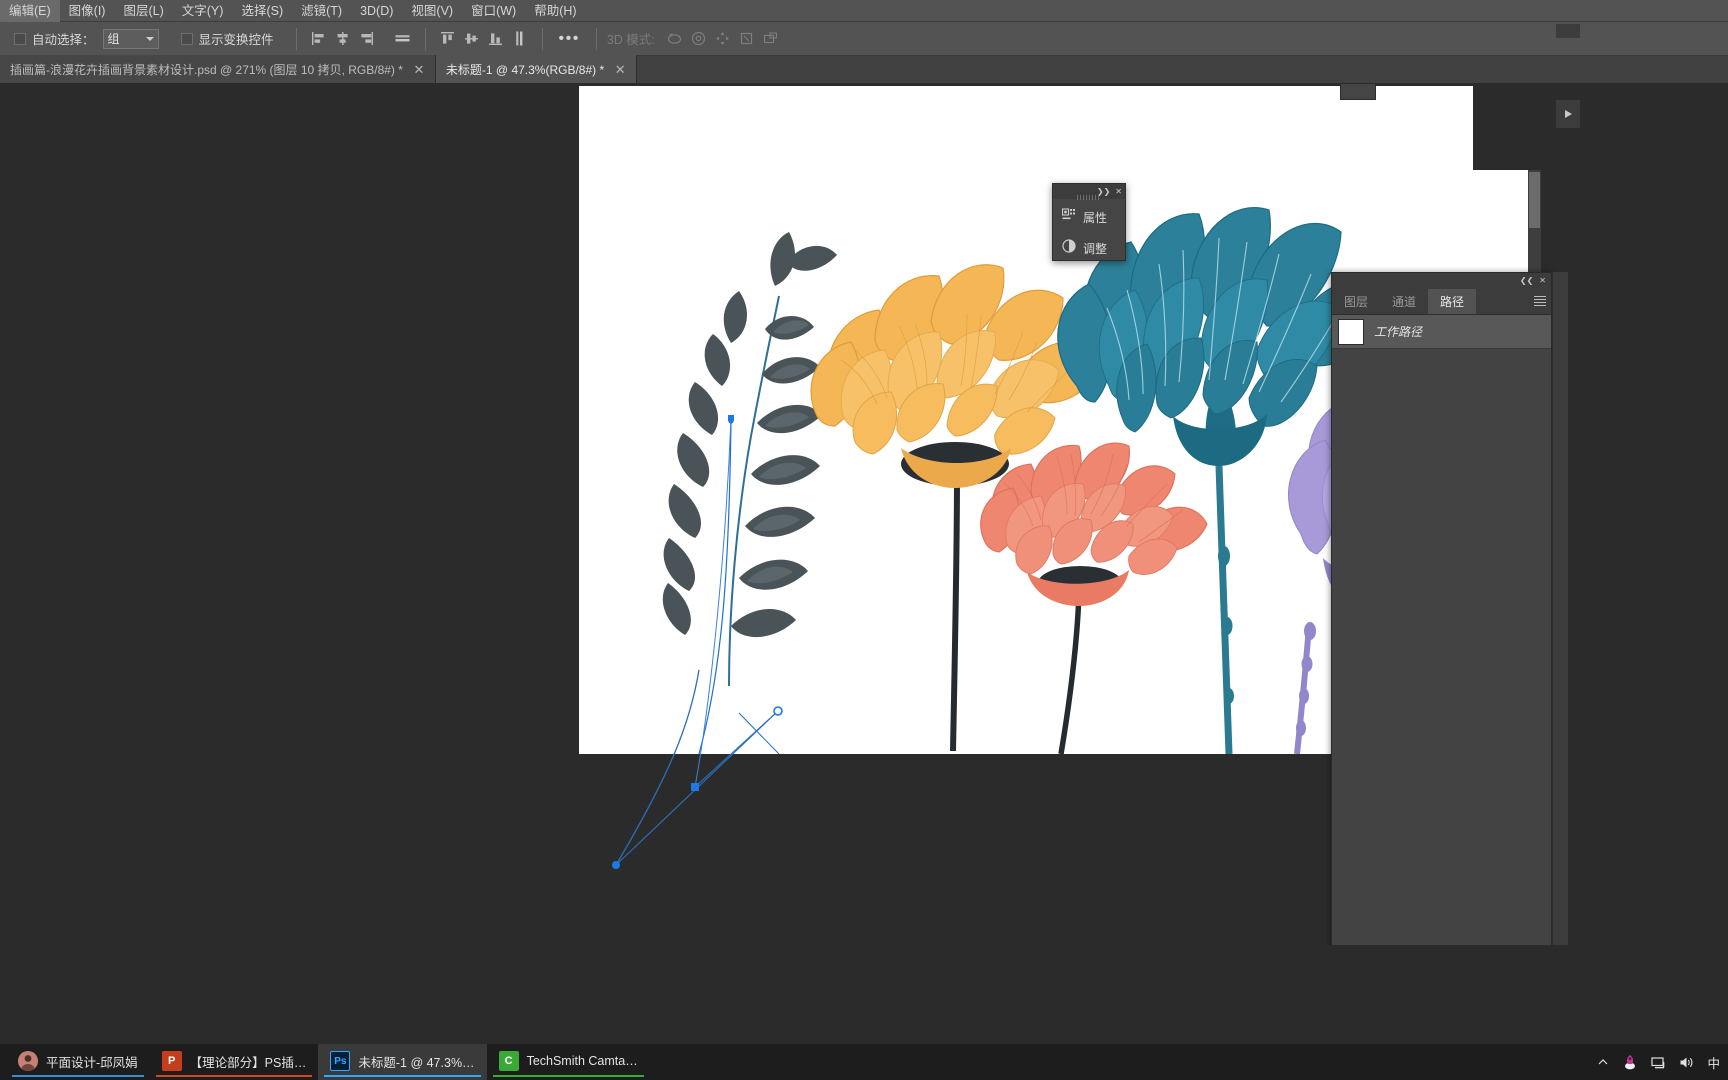  Describe the element at coordinates (1452, 301) in the screenshot. I see `tab-paths: 路径` at that location.